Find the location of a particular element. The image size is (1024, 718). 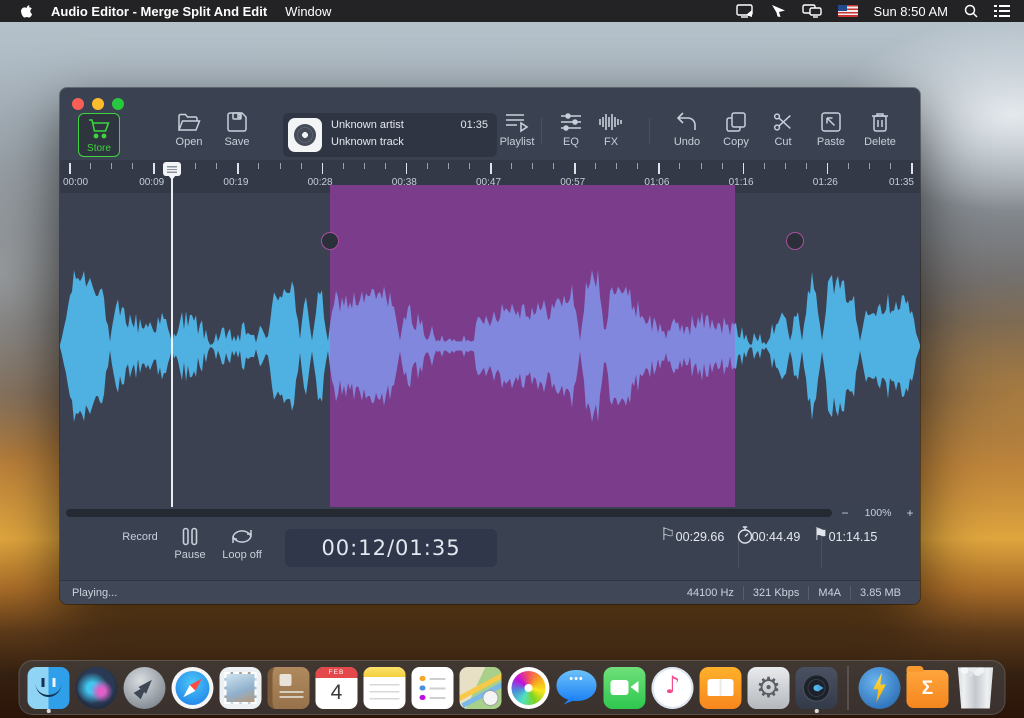

folder-icon is located at coordinates (189, 122).